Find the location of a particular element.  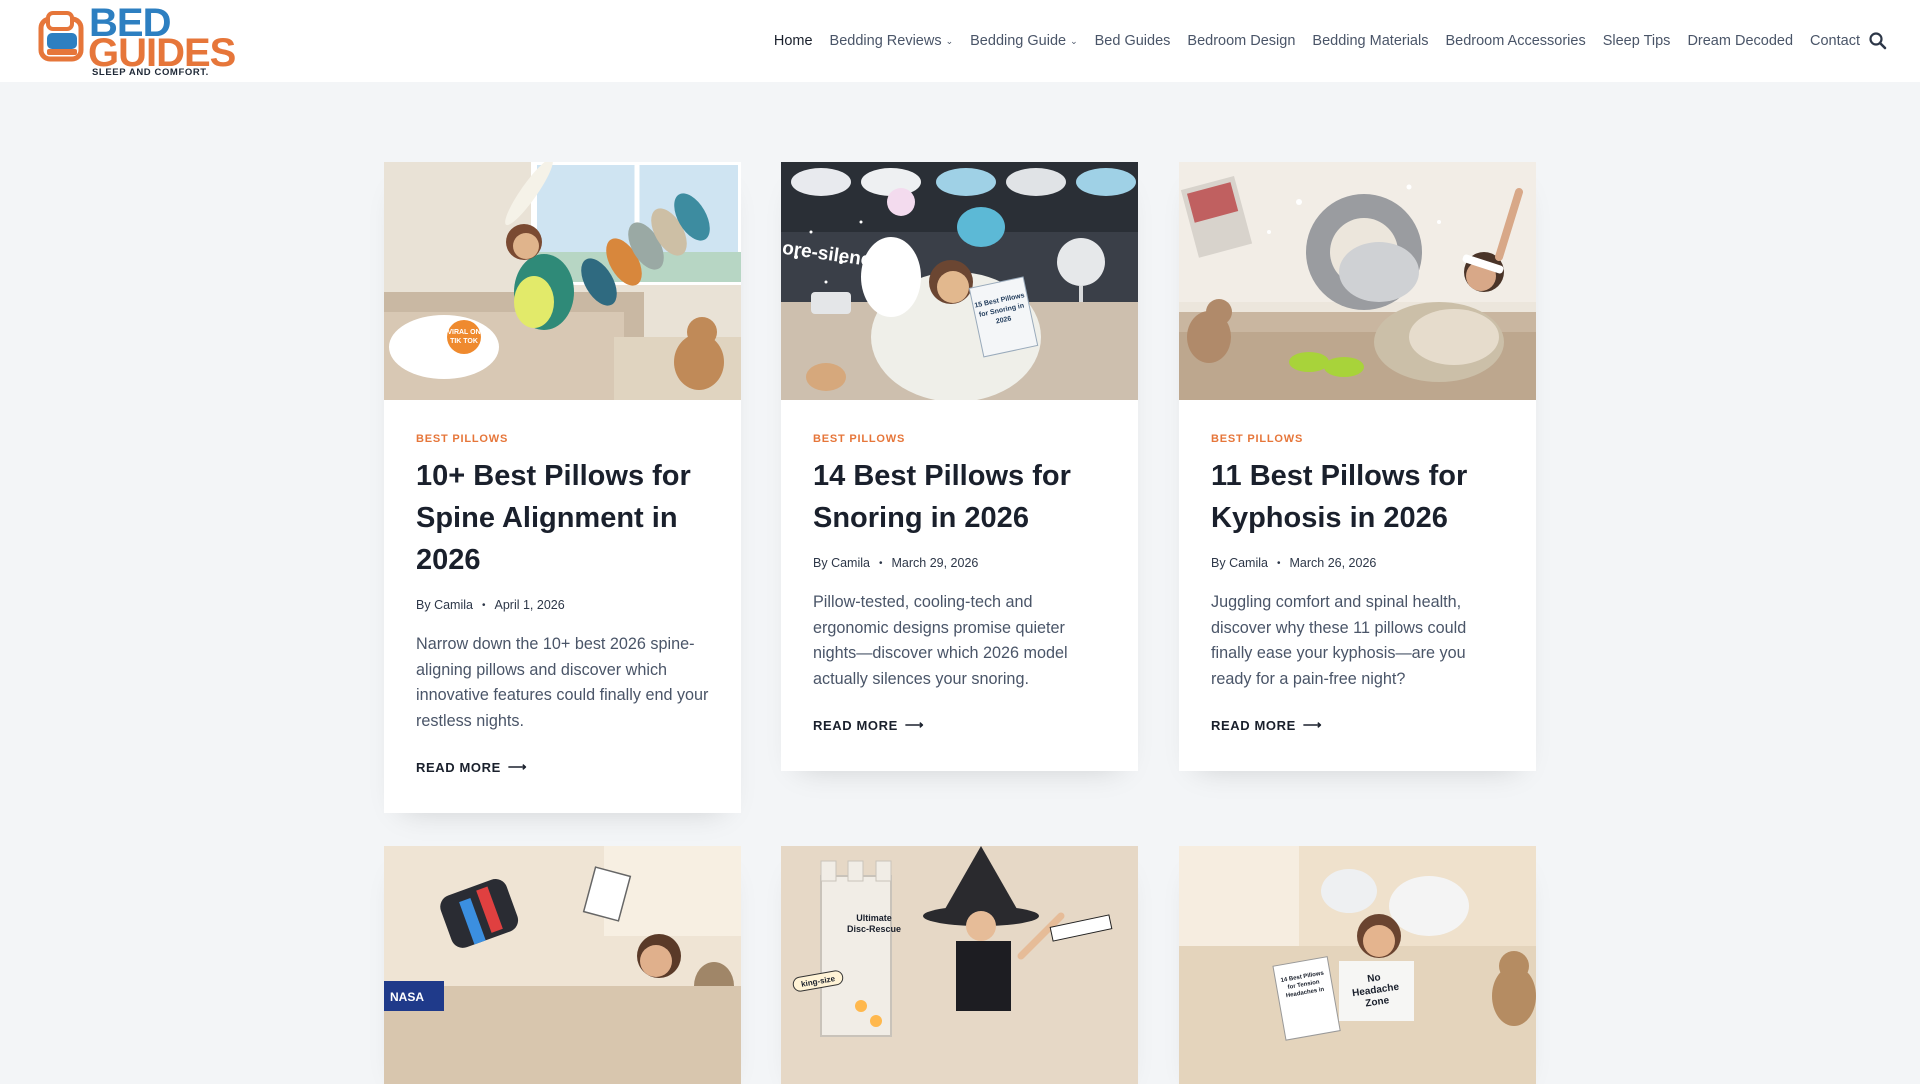

post-date: April 1, 2026 is located at coordinates (529, 605).